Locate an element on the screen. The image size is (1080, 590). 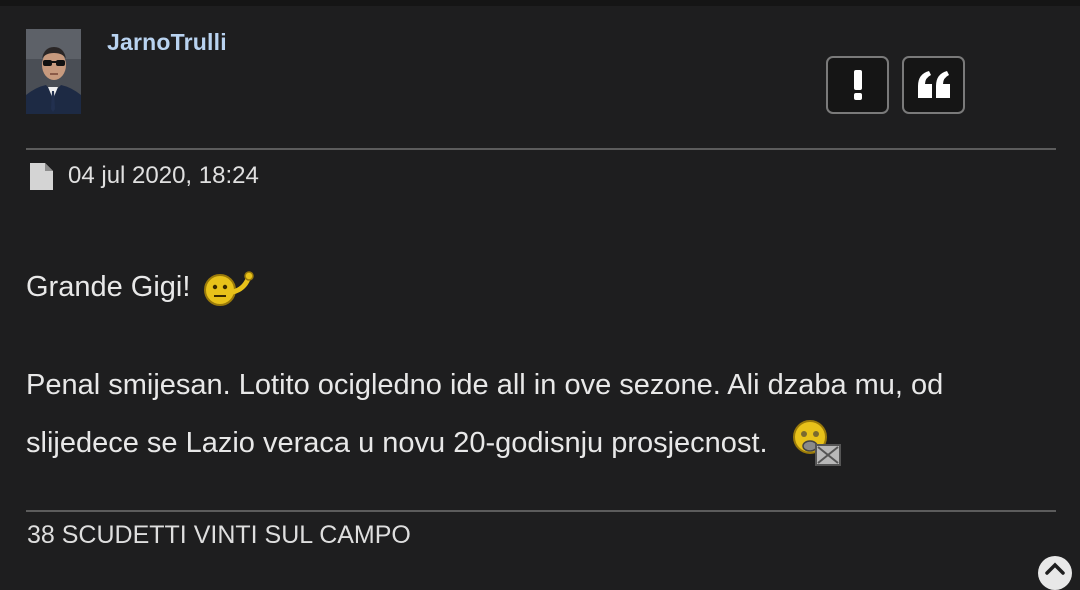
avatar-image is located at coordinates (53, 71).